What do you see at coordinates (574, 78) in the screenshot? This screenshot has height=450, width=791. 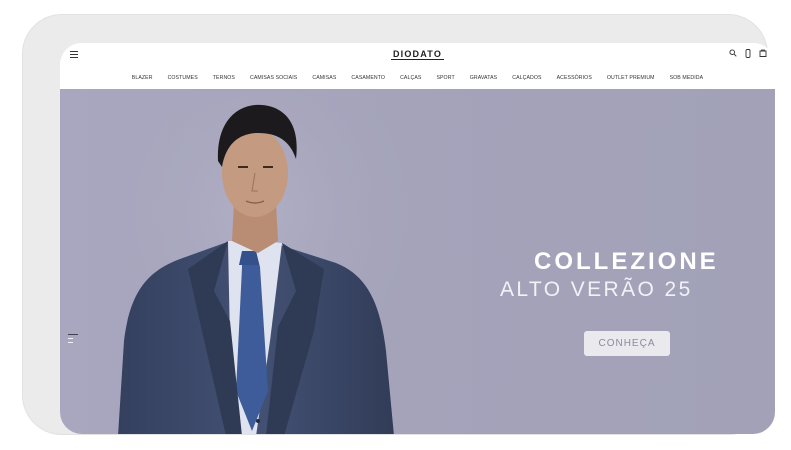 I see `nav-item-acessorios: ACESSÓRIOS` at bounding box center [574, 78].